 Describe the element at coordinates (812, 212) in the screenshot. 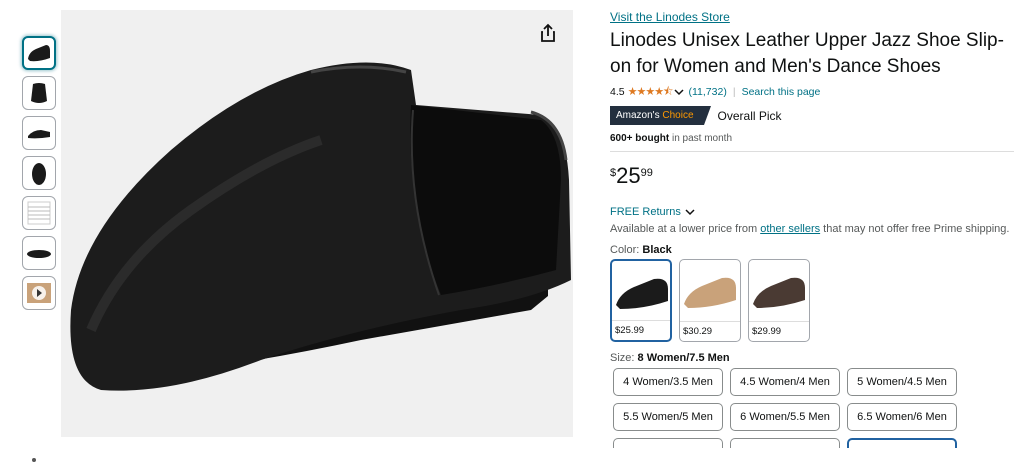

I see `free-returns: FREE Returns` at that location.